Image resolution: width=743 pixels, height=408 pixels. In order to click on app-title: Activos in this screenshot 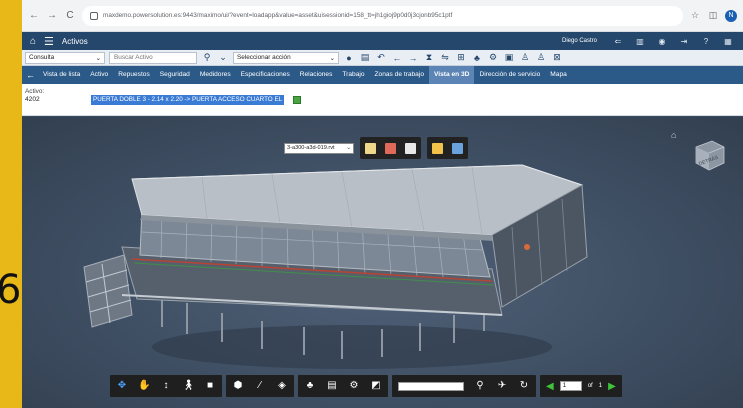, I will do `click(74, 41)`.